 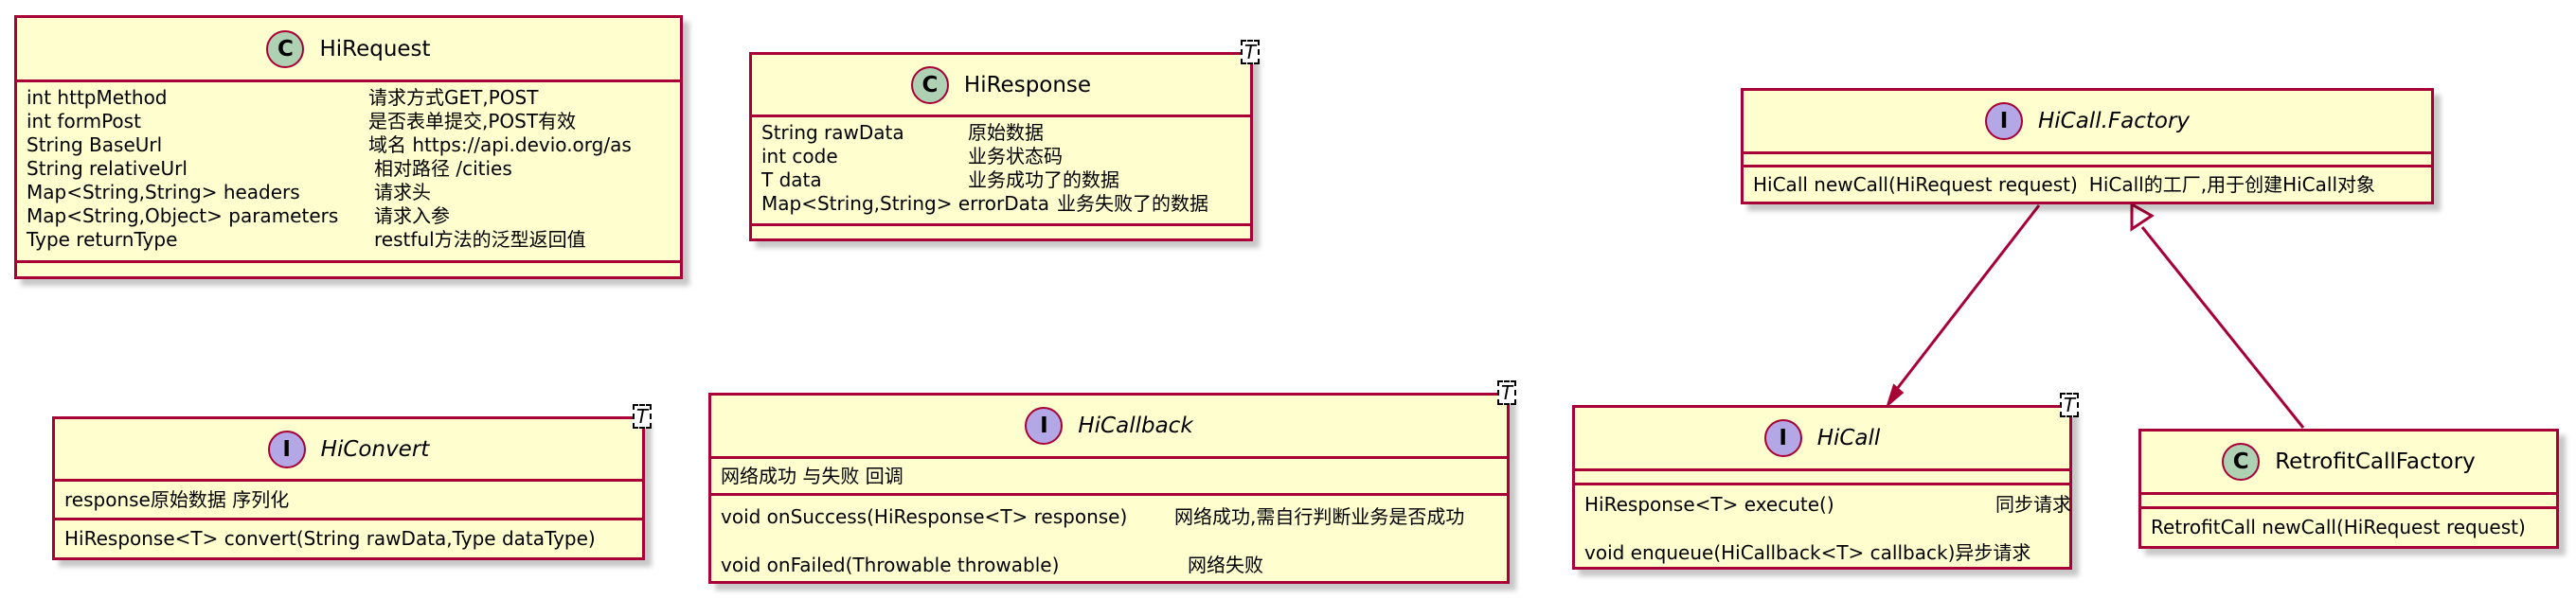 I want to click on field-row: Map<String,Object> parameters 请求入参, so click(x=349, y=216).